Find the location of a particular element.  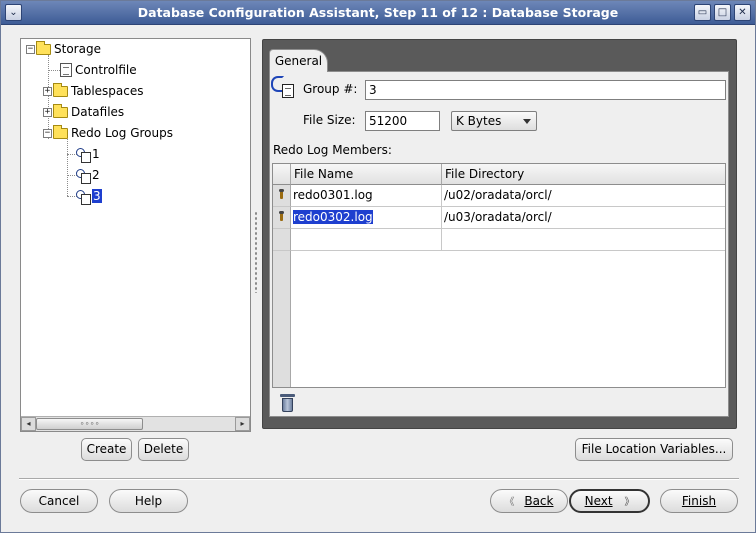

tree-node-controlfile: Controlfile is located at coordinates (97, 70).